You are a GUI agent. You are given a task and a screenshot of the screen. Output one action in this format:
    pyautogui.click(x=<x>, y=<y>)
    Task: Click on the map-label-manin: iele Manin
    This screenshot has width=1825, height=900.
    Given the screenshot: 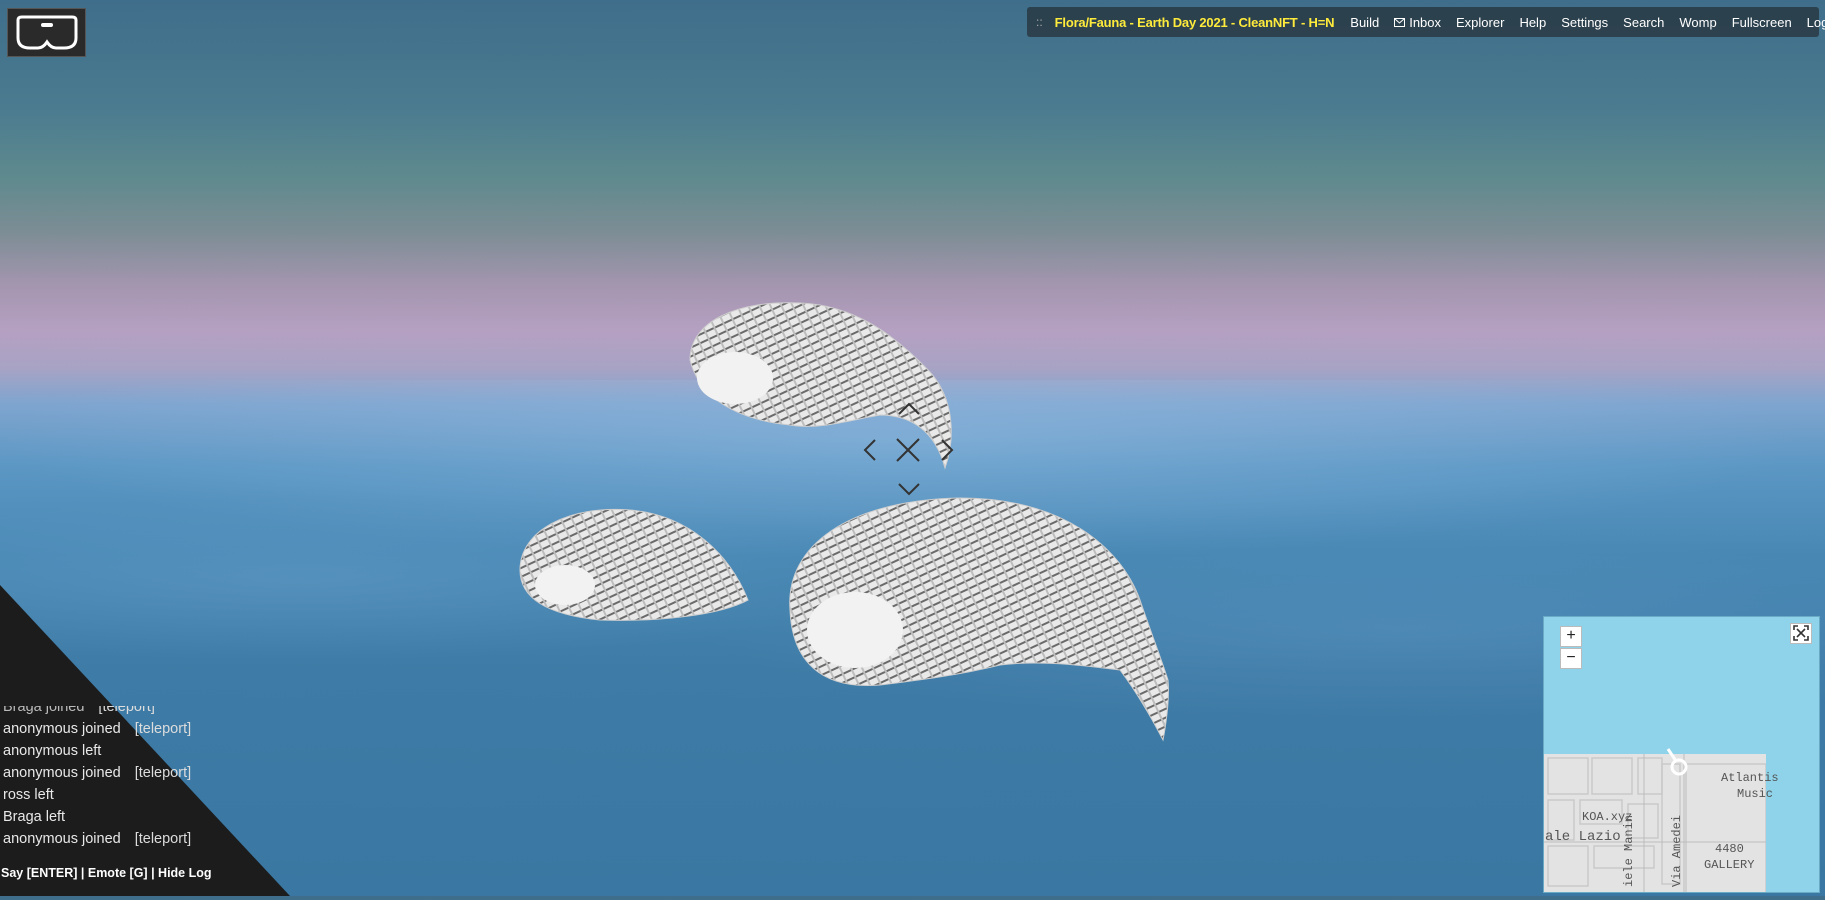 What is the action you would take?
    pyautogui.click(x=1629, y=850)
    